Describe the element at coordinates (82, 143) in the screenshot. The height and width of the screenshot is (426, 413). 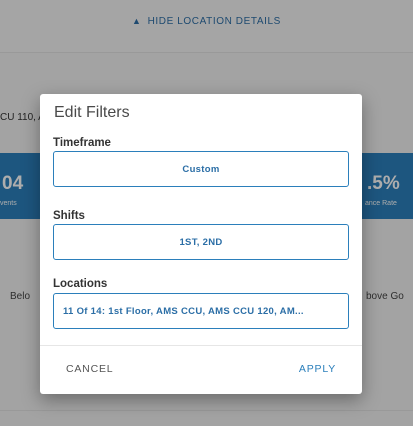
I see `timeframe-label: Timeframe` at that location.